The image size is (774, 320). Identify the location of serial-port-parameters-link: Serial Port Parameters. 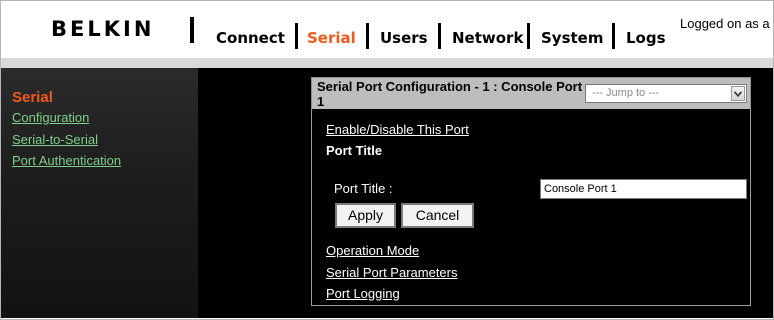
(392, 272).